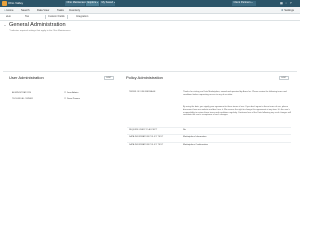  I want to click on technical-owner-name: Dana Powers, so click(73, 99).